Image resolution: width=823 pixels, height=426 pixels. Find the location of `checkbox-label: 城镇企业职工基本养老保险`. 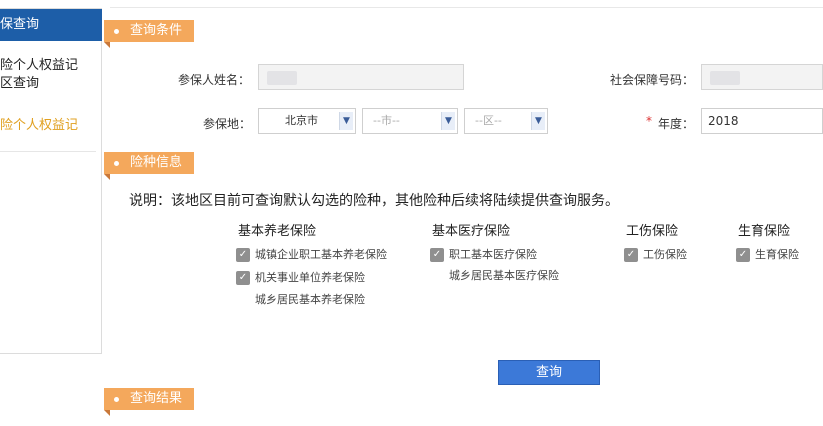

checkbox-label: 城镇企业职工基本养老保险 is located at coordinates (321, 254).